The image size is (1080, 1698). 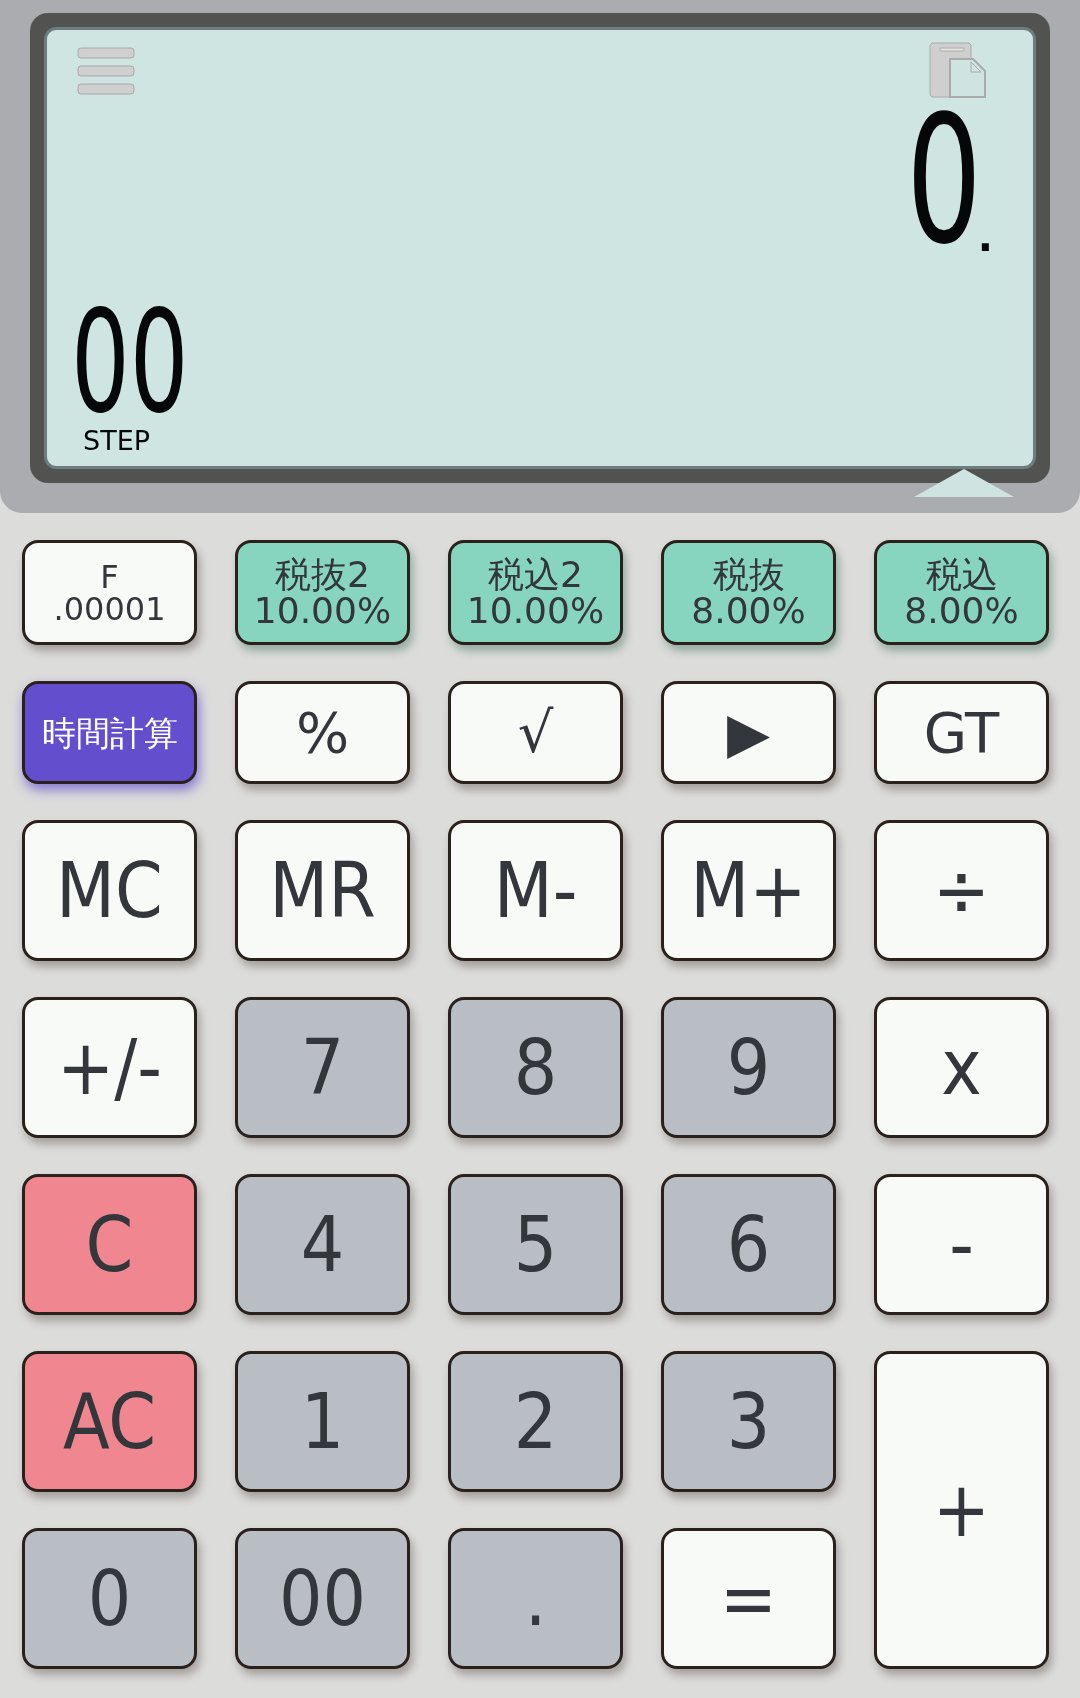 I want to click on calculator-key: M+, so click(x=748, y=890).